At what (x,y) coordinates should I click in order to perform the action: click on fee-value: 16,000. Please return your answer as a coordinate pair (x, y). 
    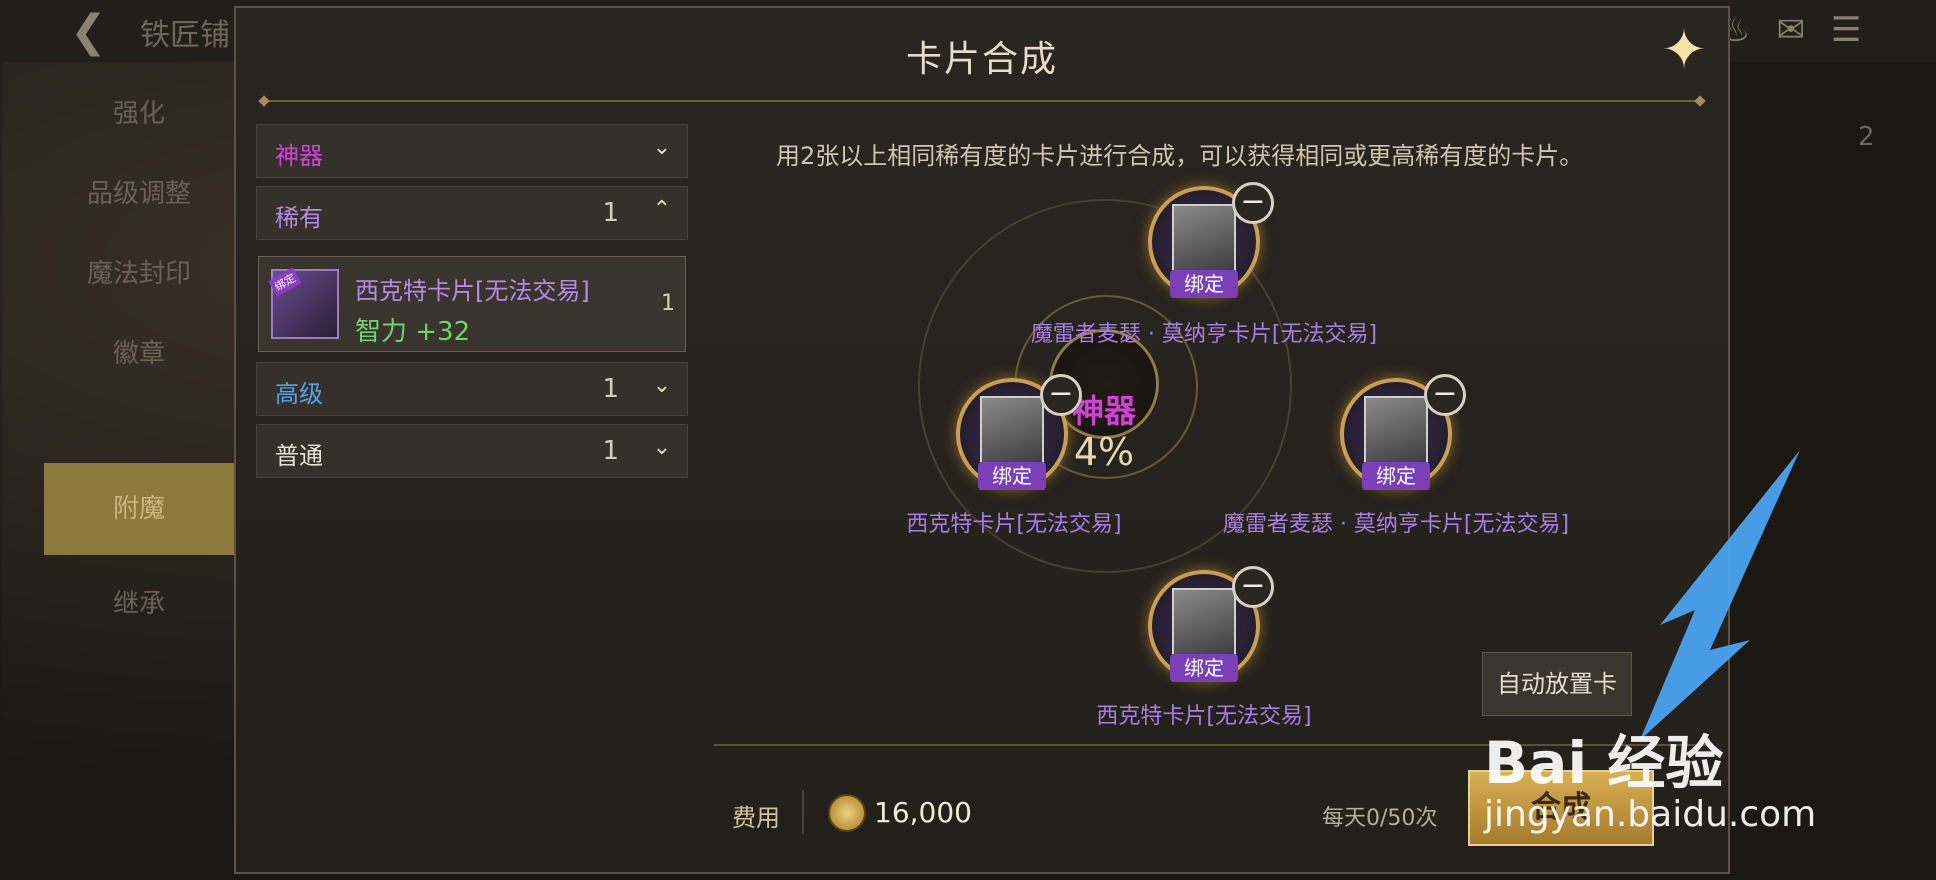
    Looking at the image, I should click on (923, 812).